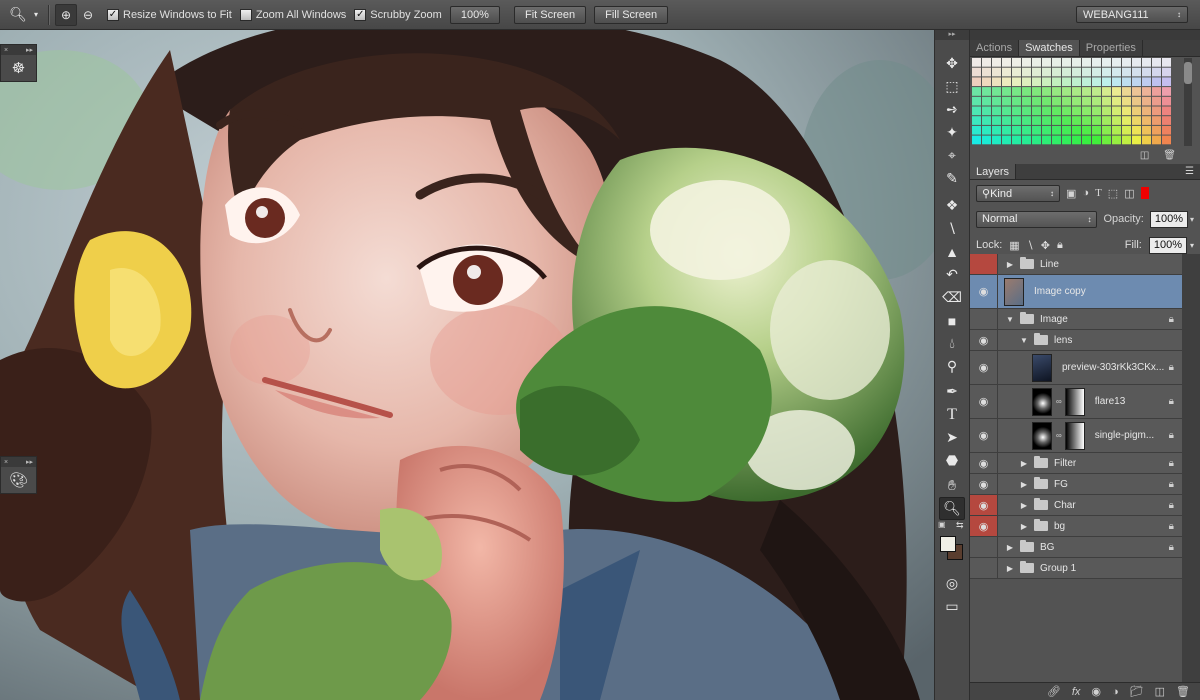 This screenshot has height=700, width=1200. I want to click on eyedropper-icon: ✎, so click(952, 178).